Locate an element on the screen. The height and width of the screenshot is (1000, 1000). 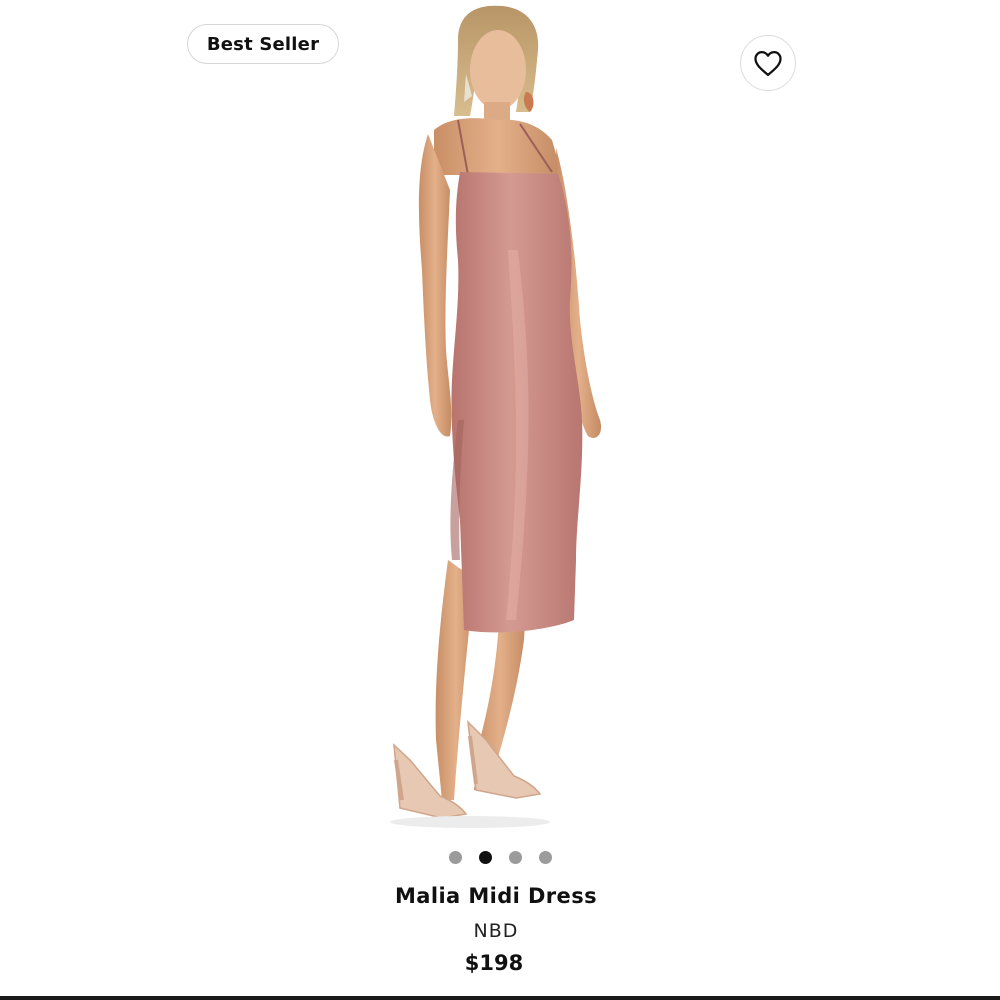
best-seller-badge: Best Seller is located at coordinates (263, 44).